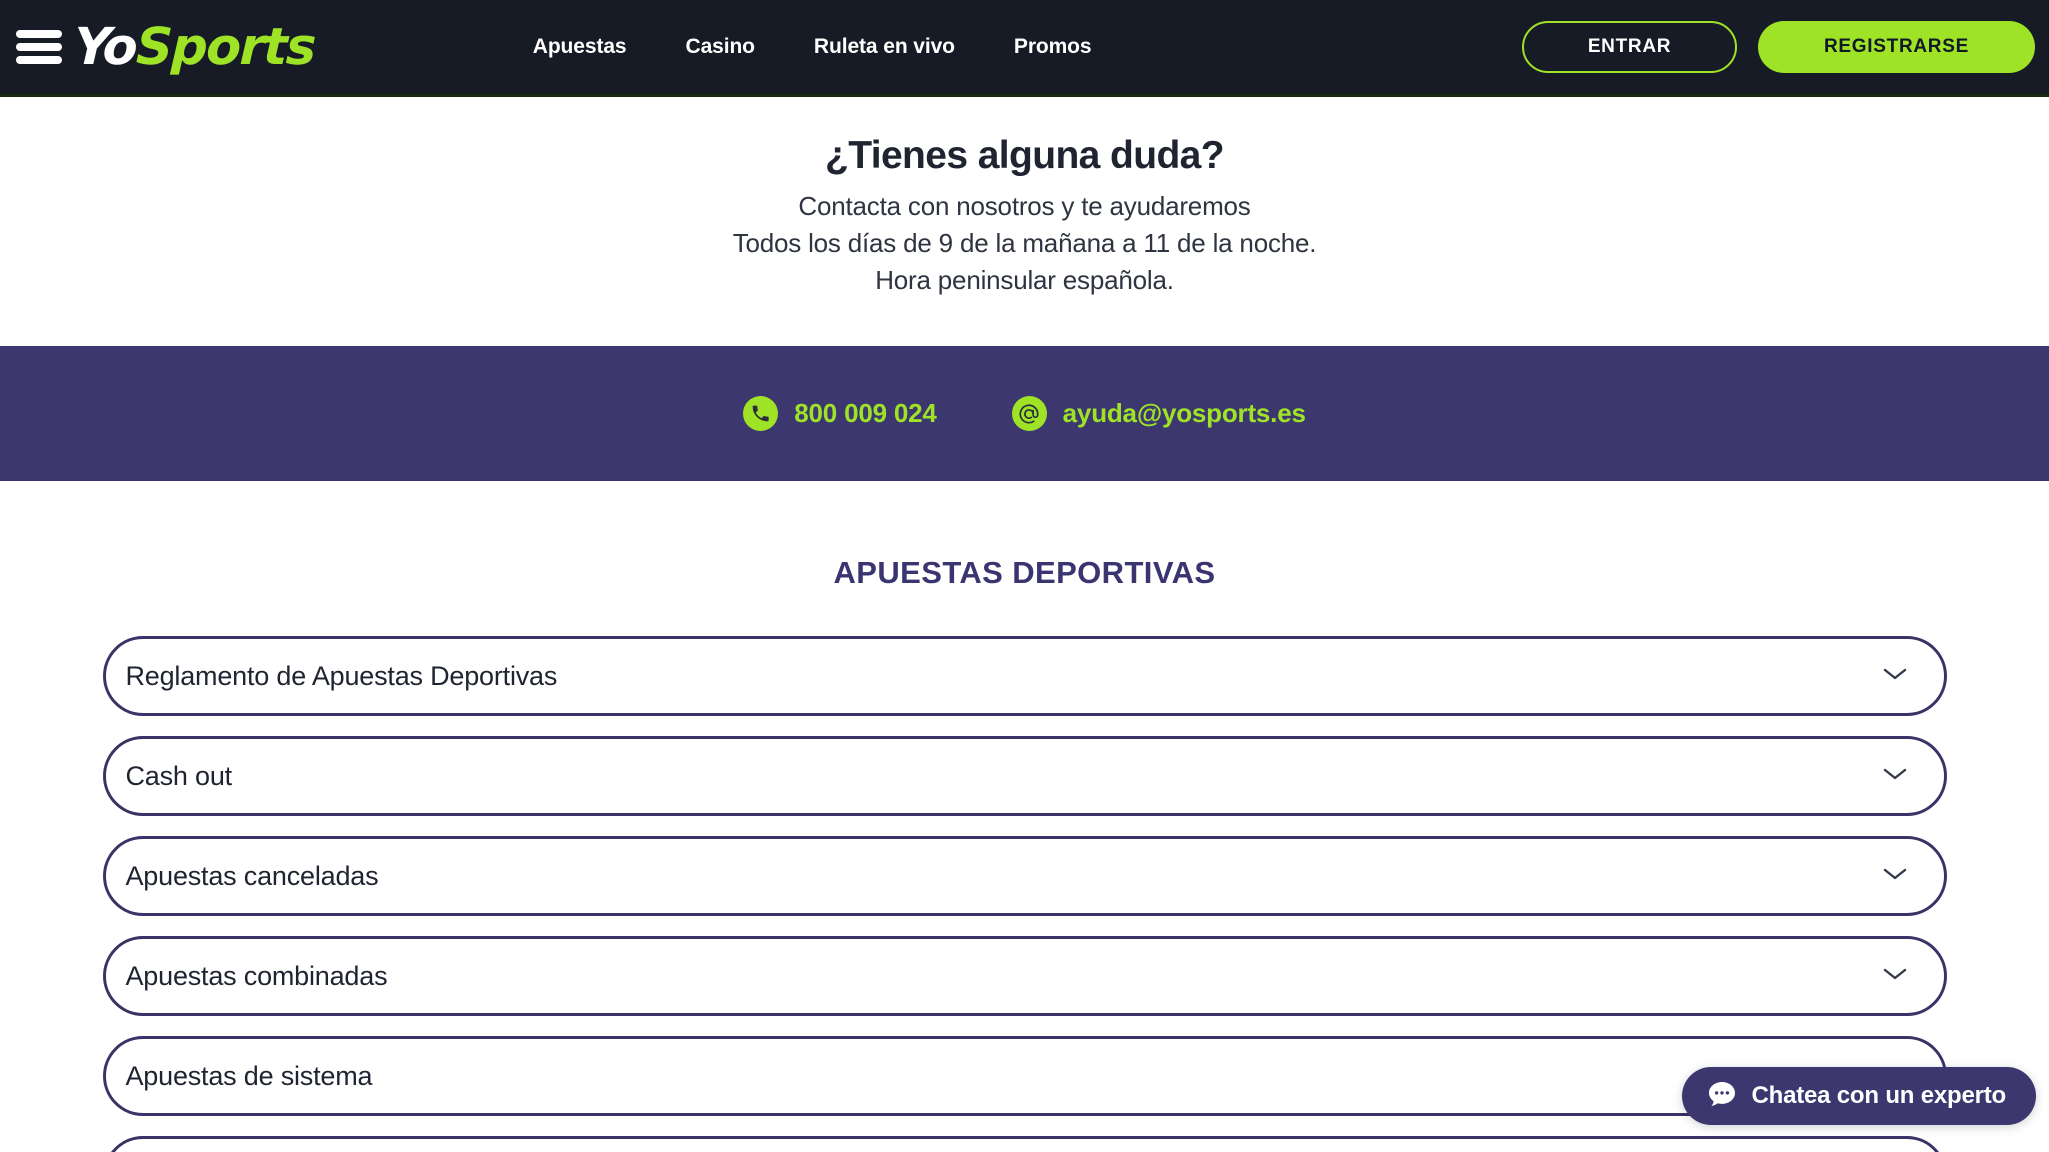 The height and width of the screenshot is (1152, 2049). I want to click on faq-item-apuestas-combinadas: Apuestas combinadas, so click(1024, 976).